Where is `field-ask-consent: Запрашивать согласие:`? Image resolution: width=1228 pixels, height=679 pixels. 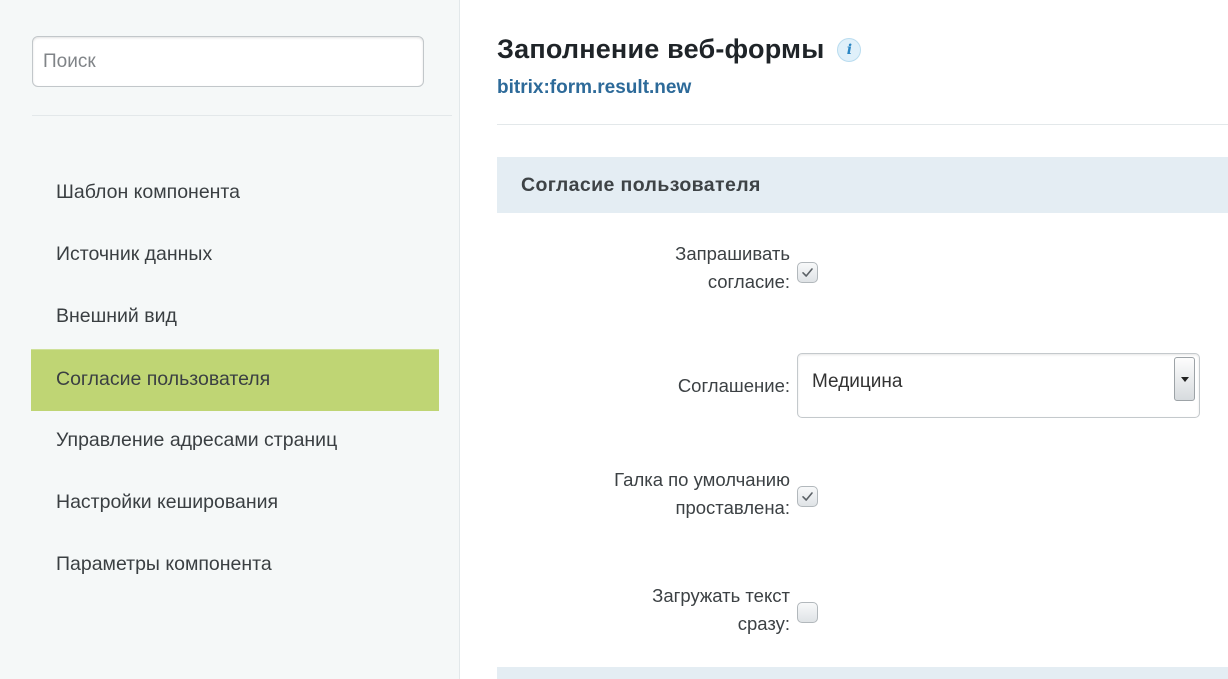 field-ask-consent: Запрашивать согласие: is located at coordinates (862, 275).